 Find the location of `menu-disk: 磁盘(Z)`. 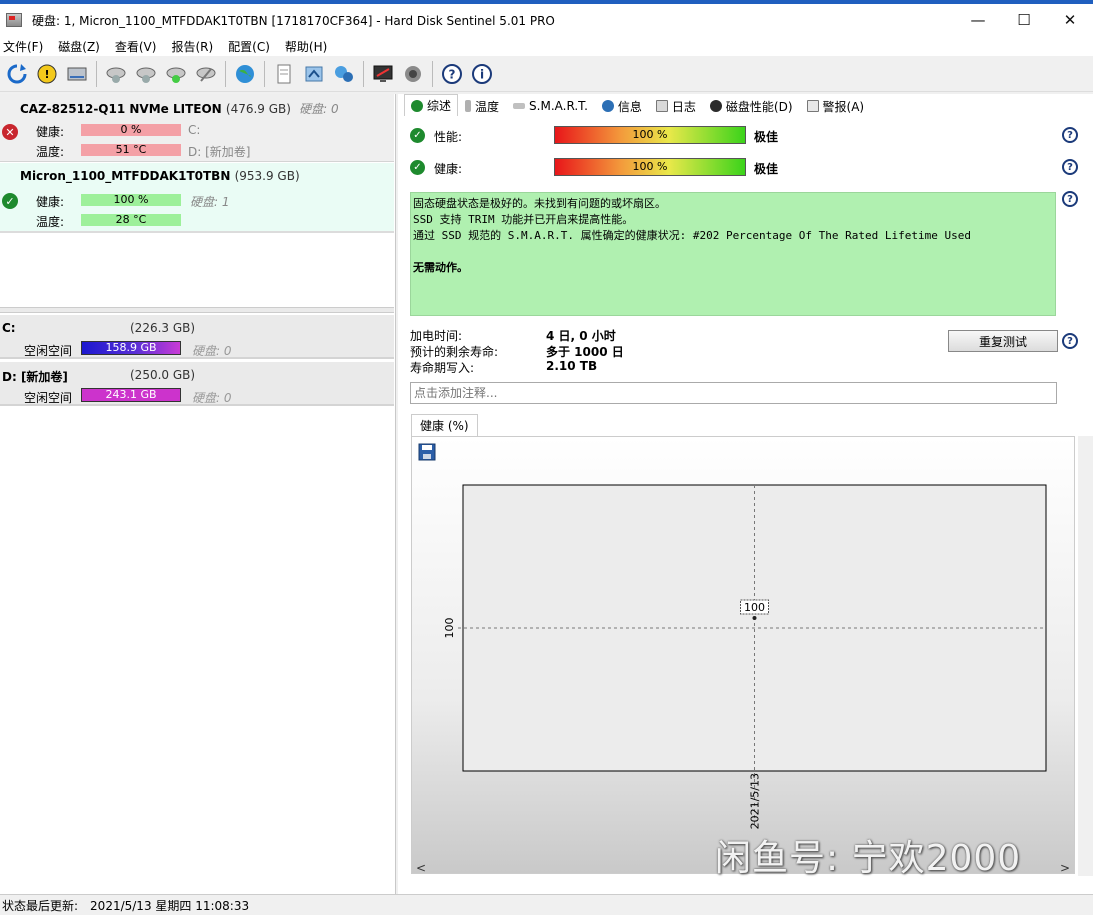

menu-disk: 磁盘(Z) is located at coordinates (79, 46).